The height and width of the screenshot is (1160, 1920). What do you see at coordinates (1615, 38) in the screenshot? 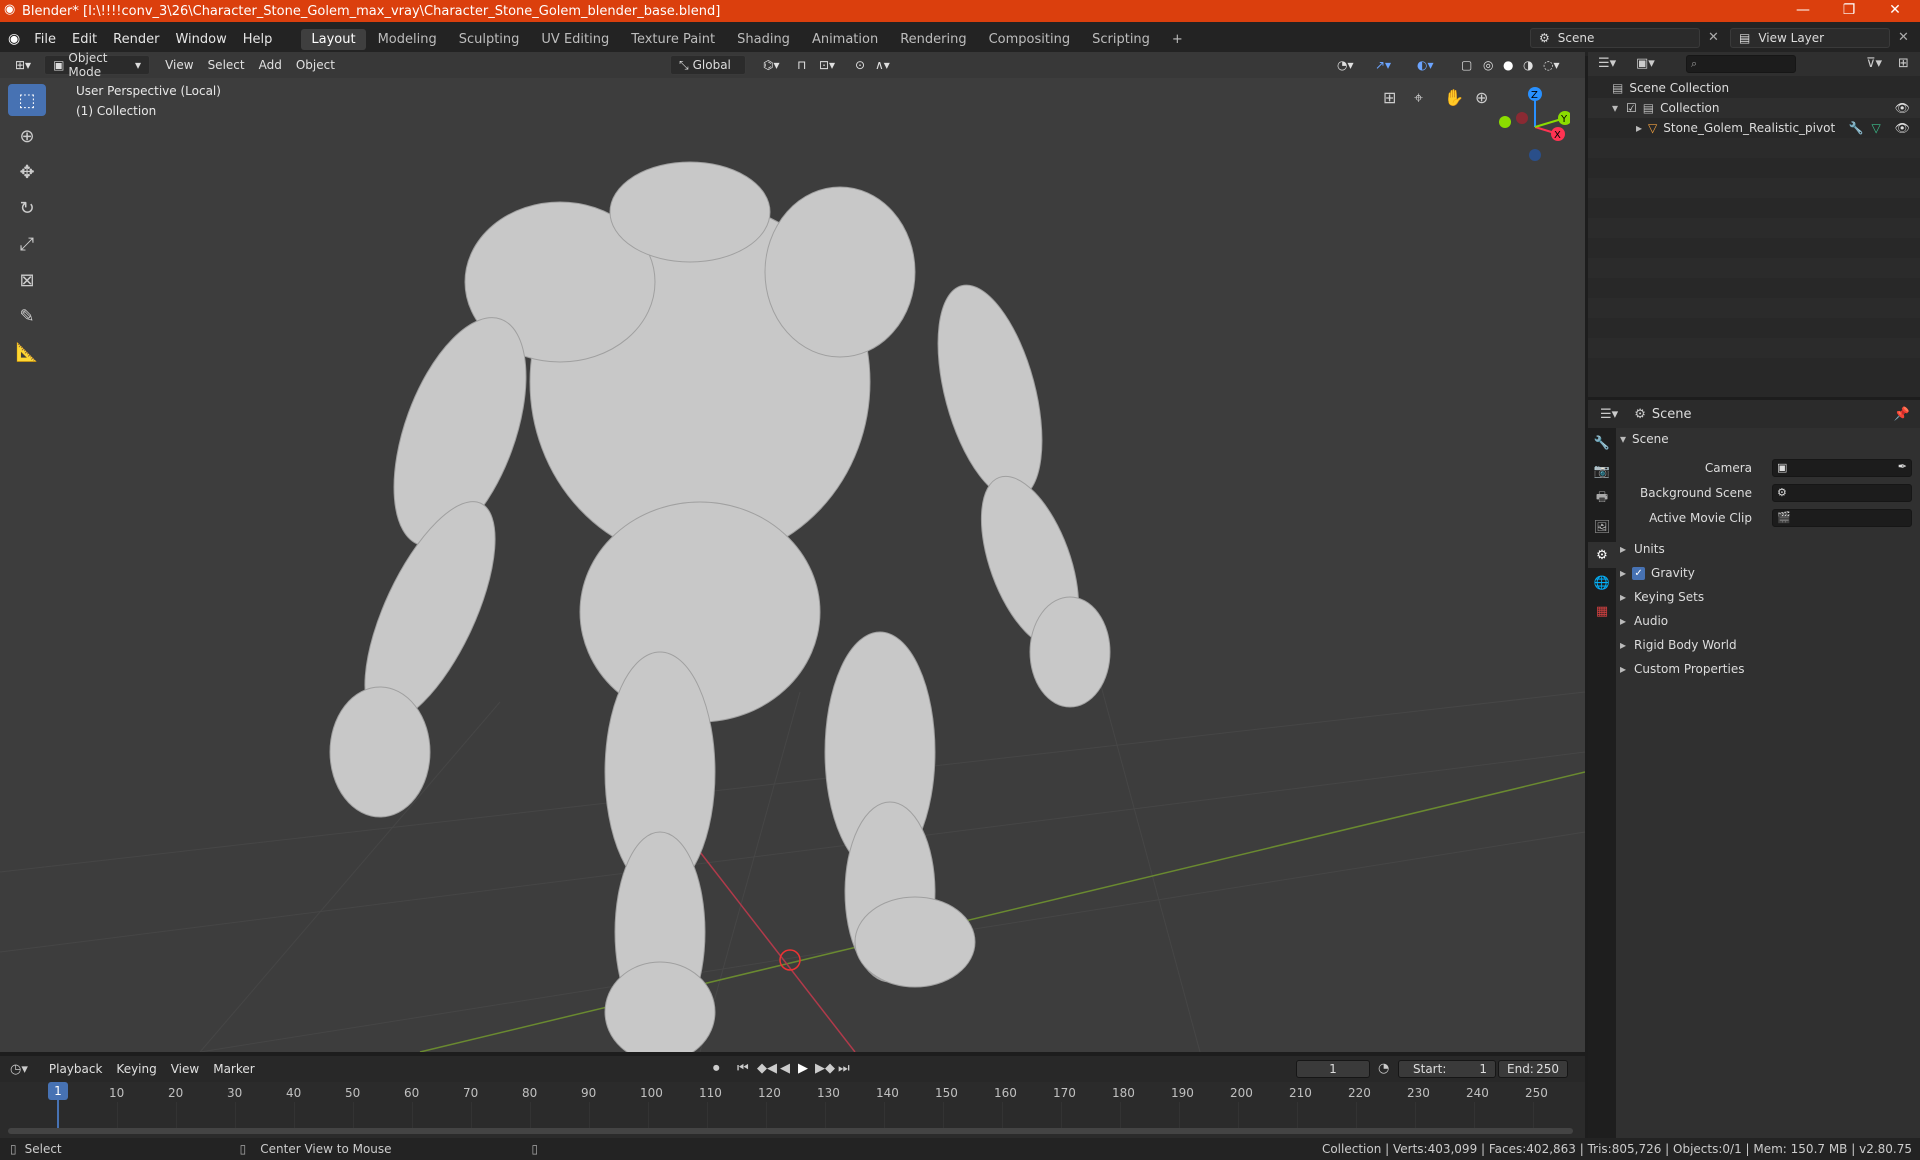
I see `scene-selector: ⚙ Scene` at bounding box center [1615, 38].